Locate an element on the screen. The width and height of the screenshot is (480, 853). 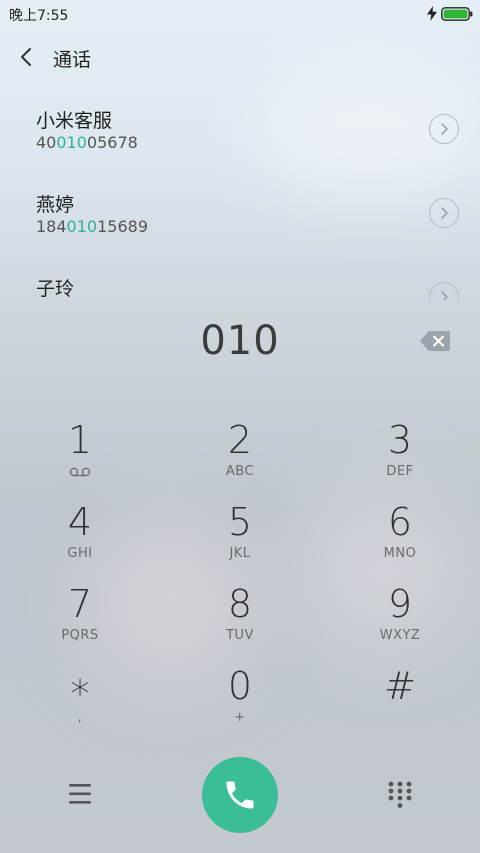
dialpad-toggle-icon is located at coordinates (400, 795).